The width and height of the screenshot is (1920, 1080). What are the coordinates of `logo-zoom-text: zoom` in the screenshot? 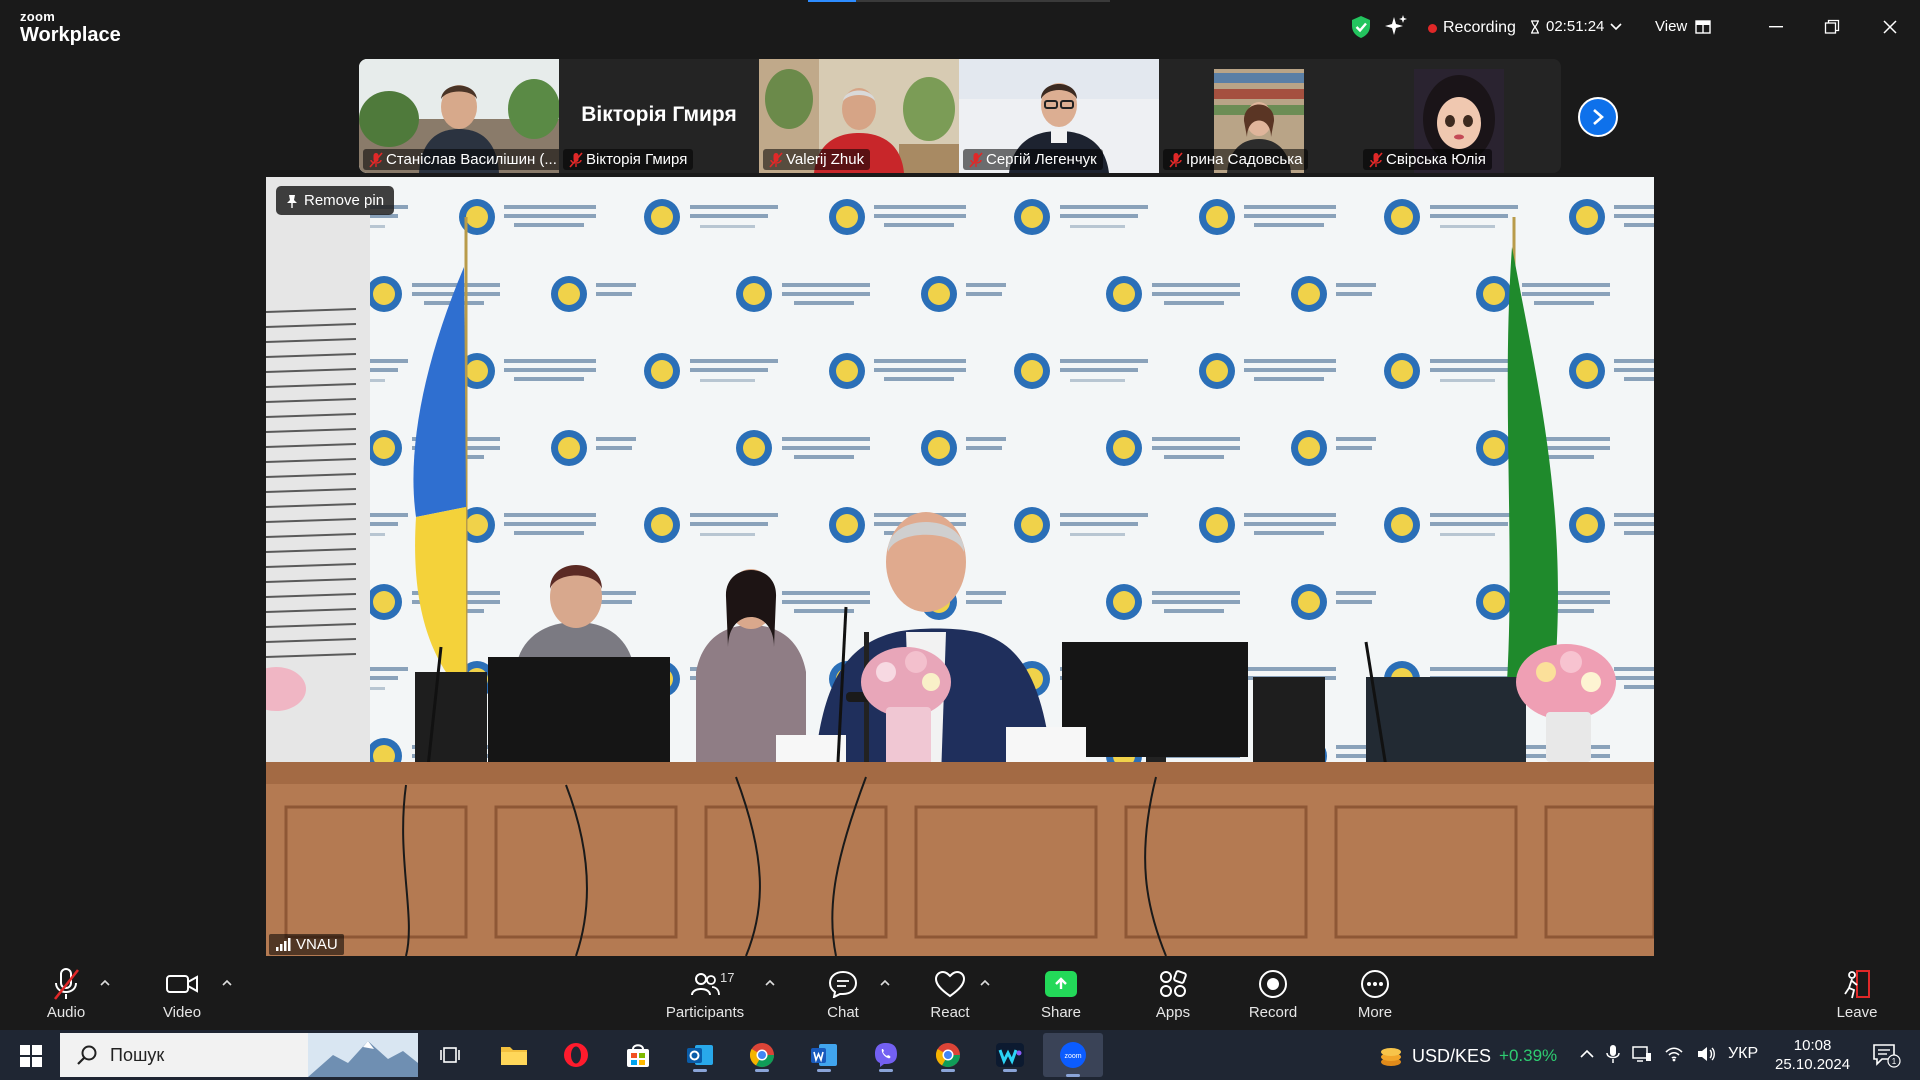 It's located at (38, 16).